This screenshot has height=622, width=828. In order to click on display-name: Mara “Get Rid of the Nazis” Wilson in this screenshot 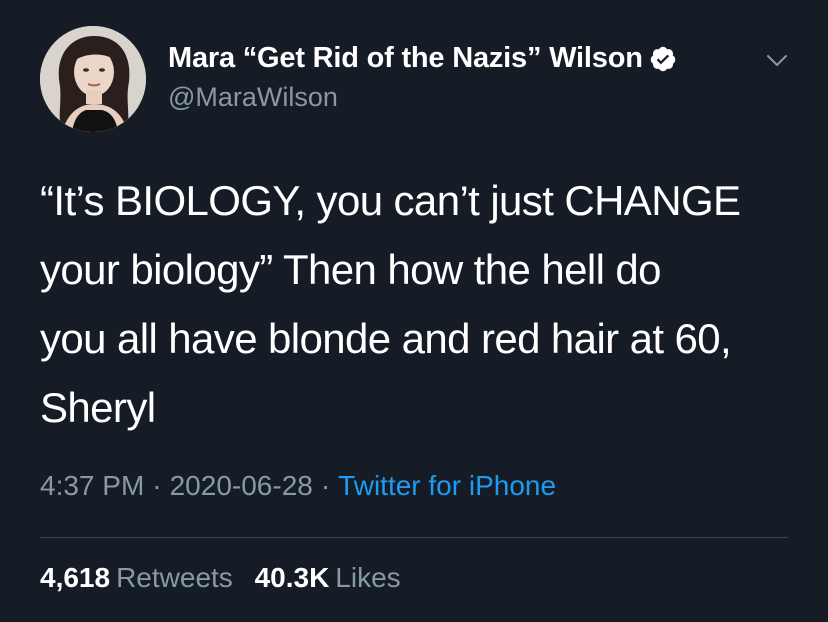, I will do `click(405, 58)`.